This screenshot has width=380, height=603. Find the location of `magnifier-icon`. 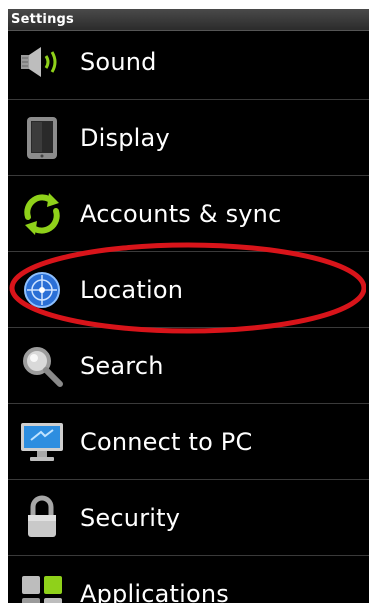

magnifier-icon is located at coordinates (42, 366).